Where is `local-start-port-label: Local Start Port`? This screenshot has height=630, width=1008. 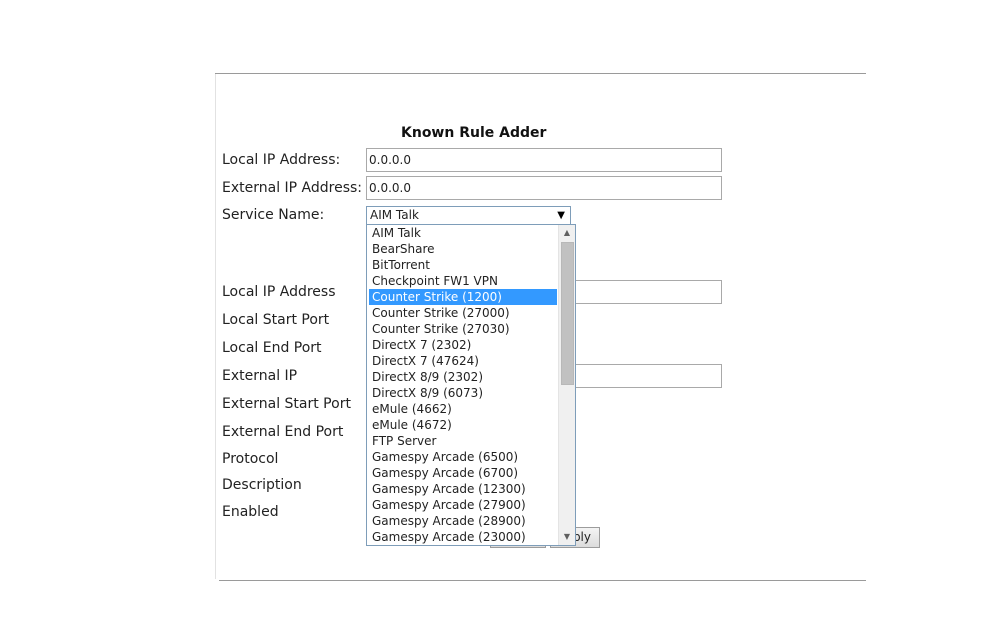 local-start-port-label: Local Start Port is located at coordinates (276, 320).